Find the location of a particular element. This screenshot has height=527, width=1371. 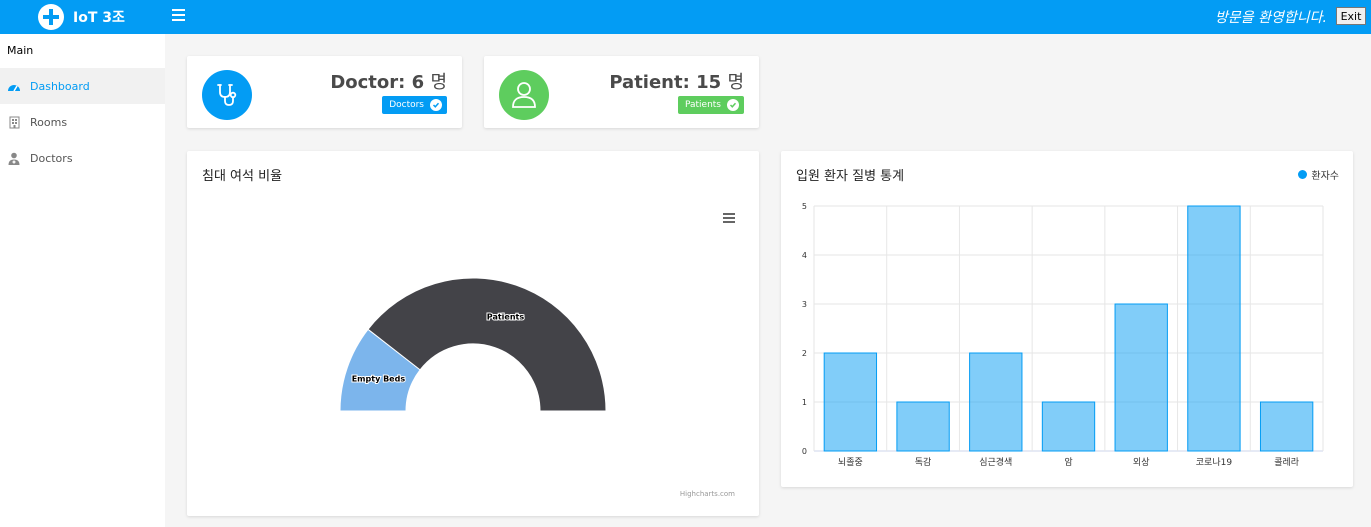

y-tick-label: 2 is located at coordinates (804, 353).